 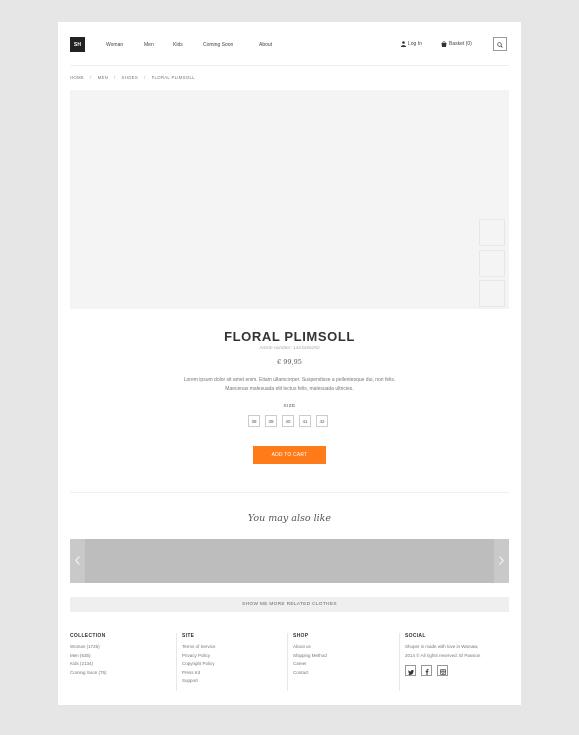 What do you see at coordinates (265, 45) in the screenshot?
I see `nav-about: About` at bounding box center [265, 45].